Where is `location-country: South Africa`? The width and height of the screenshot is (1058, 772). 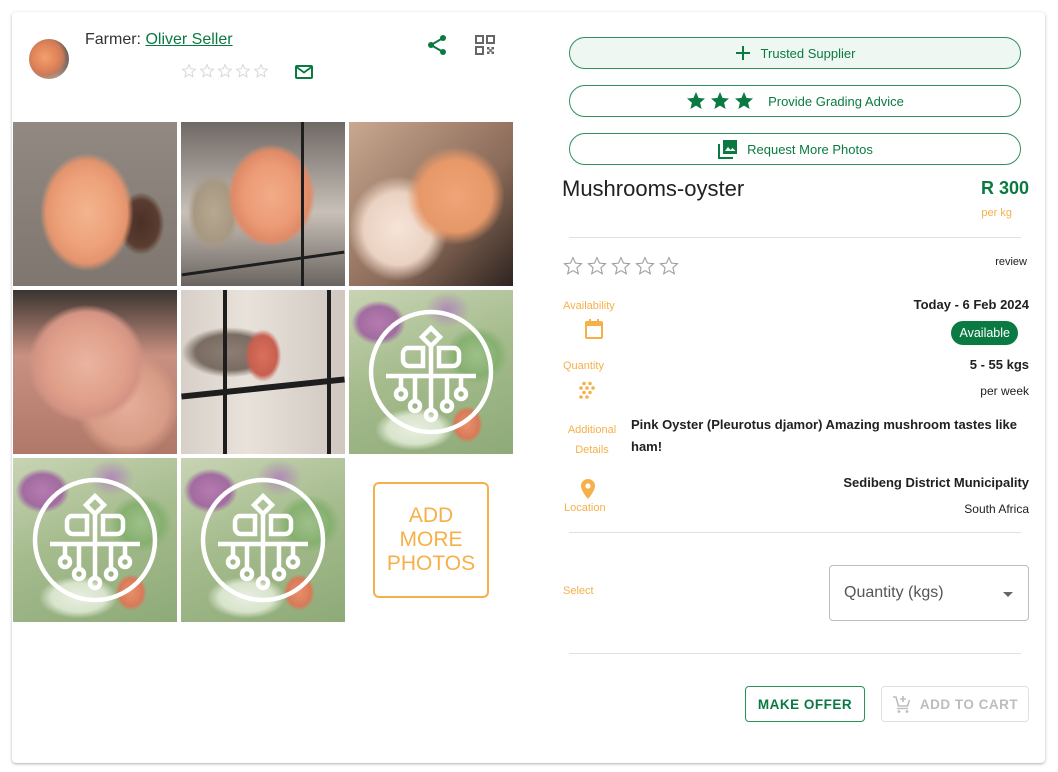 location-country: South Africa is located at coordinates (996, 509).